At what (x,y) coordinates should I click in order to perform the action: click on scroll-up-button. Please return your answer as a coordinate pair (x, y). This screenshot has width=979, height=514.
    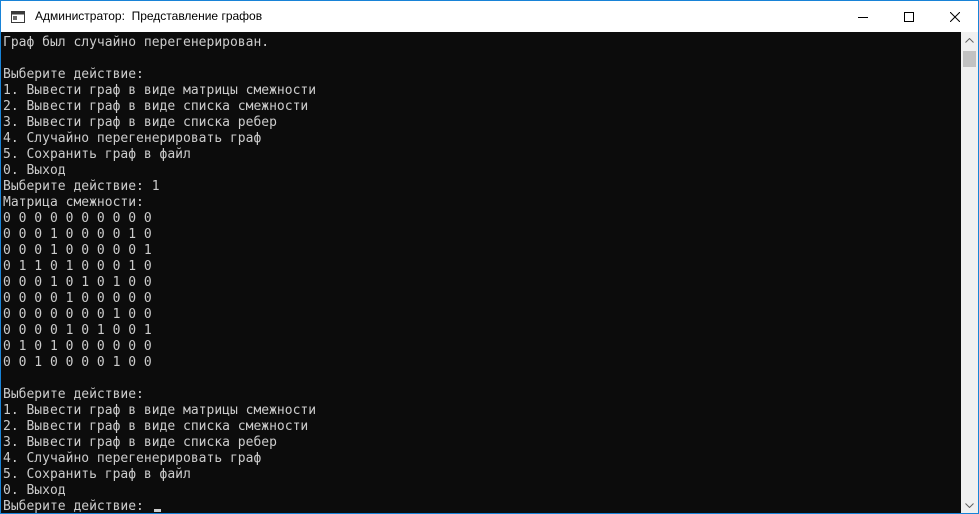
    Looking at the image, I should click on (969, 40).